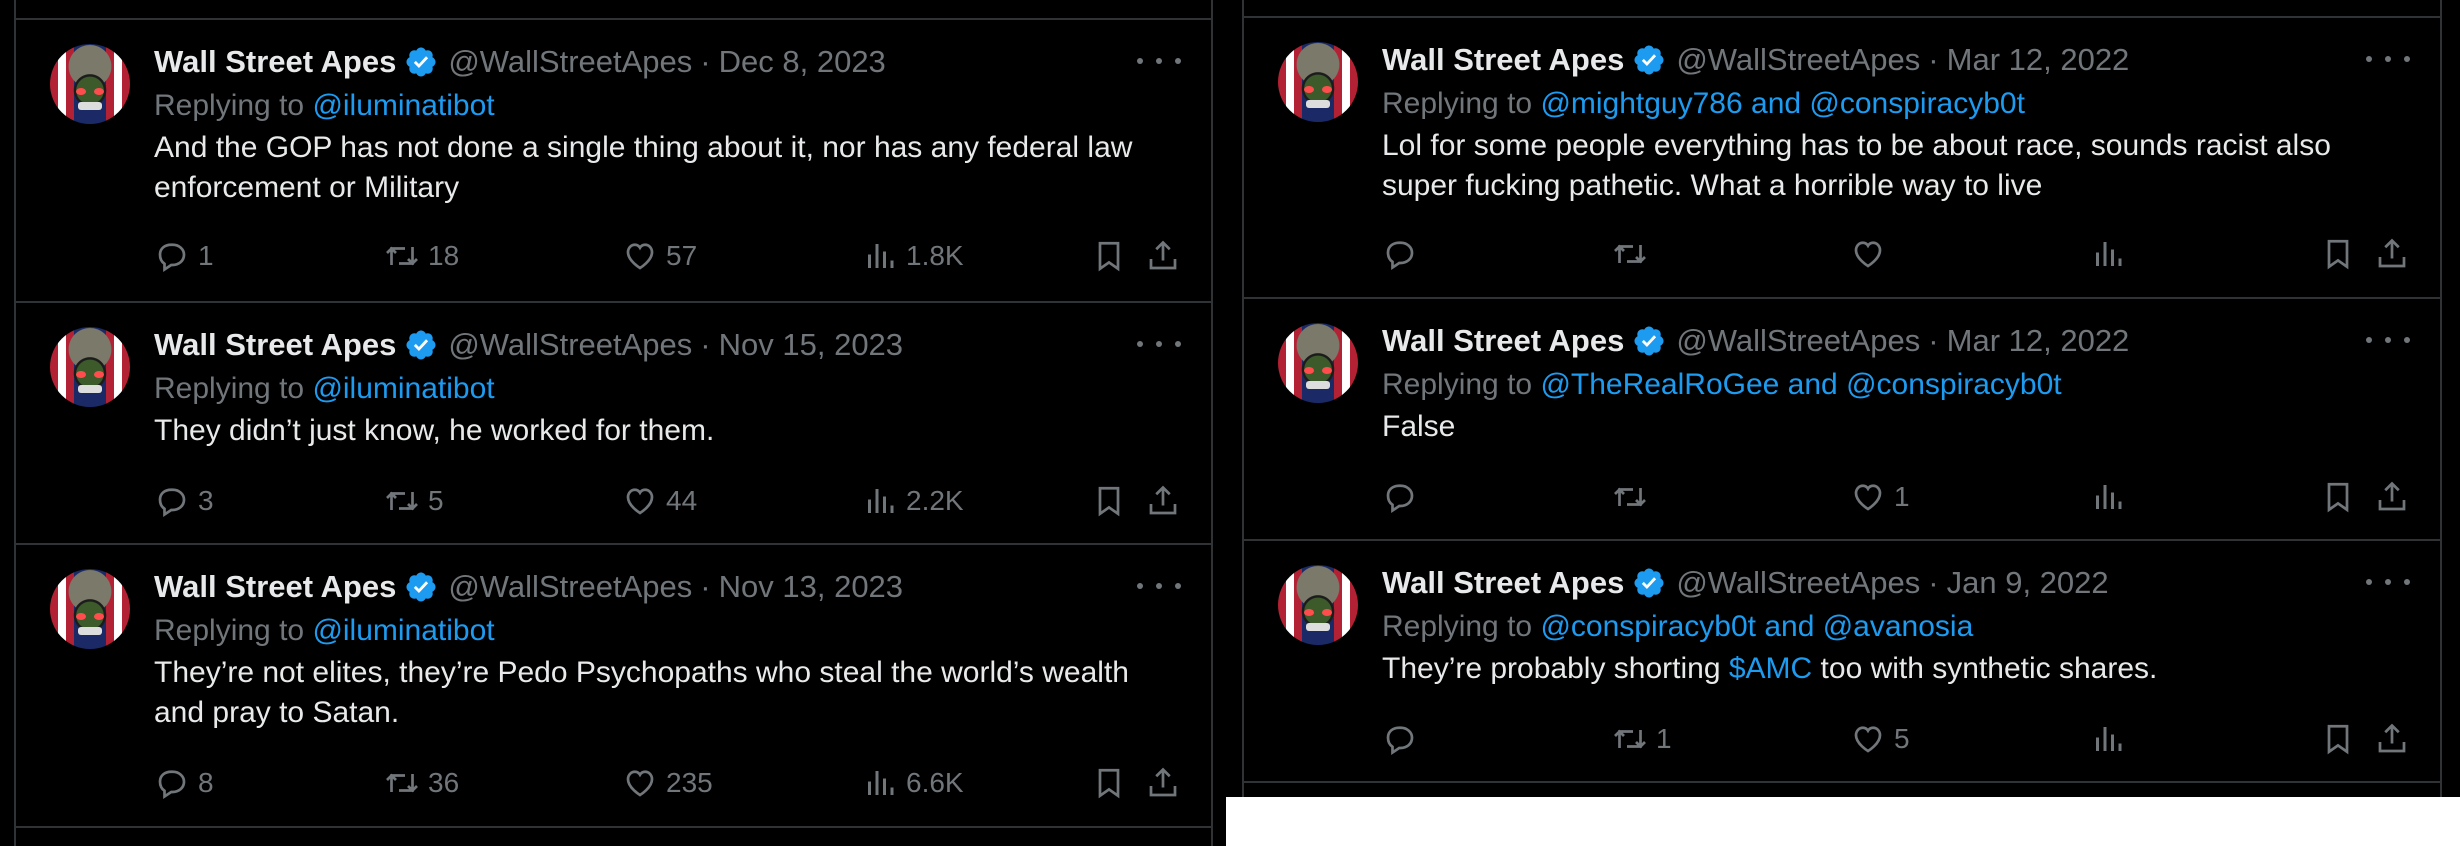 This screenshot has width=2460, height=846. Describe the element at coordinates (1800, 384) in the screenshot. I see `replying-to-mention: @TheRealRoGee and @conspiracyb0t` at that location.